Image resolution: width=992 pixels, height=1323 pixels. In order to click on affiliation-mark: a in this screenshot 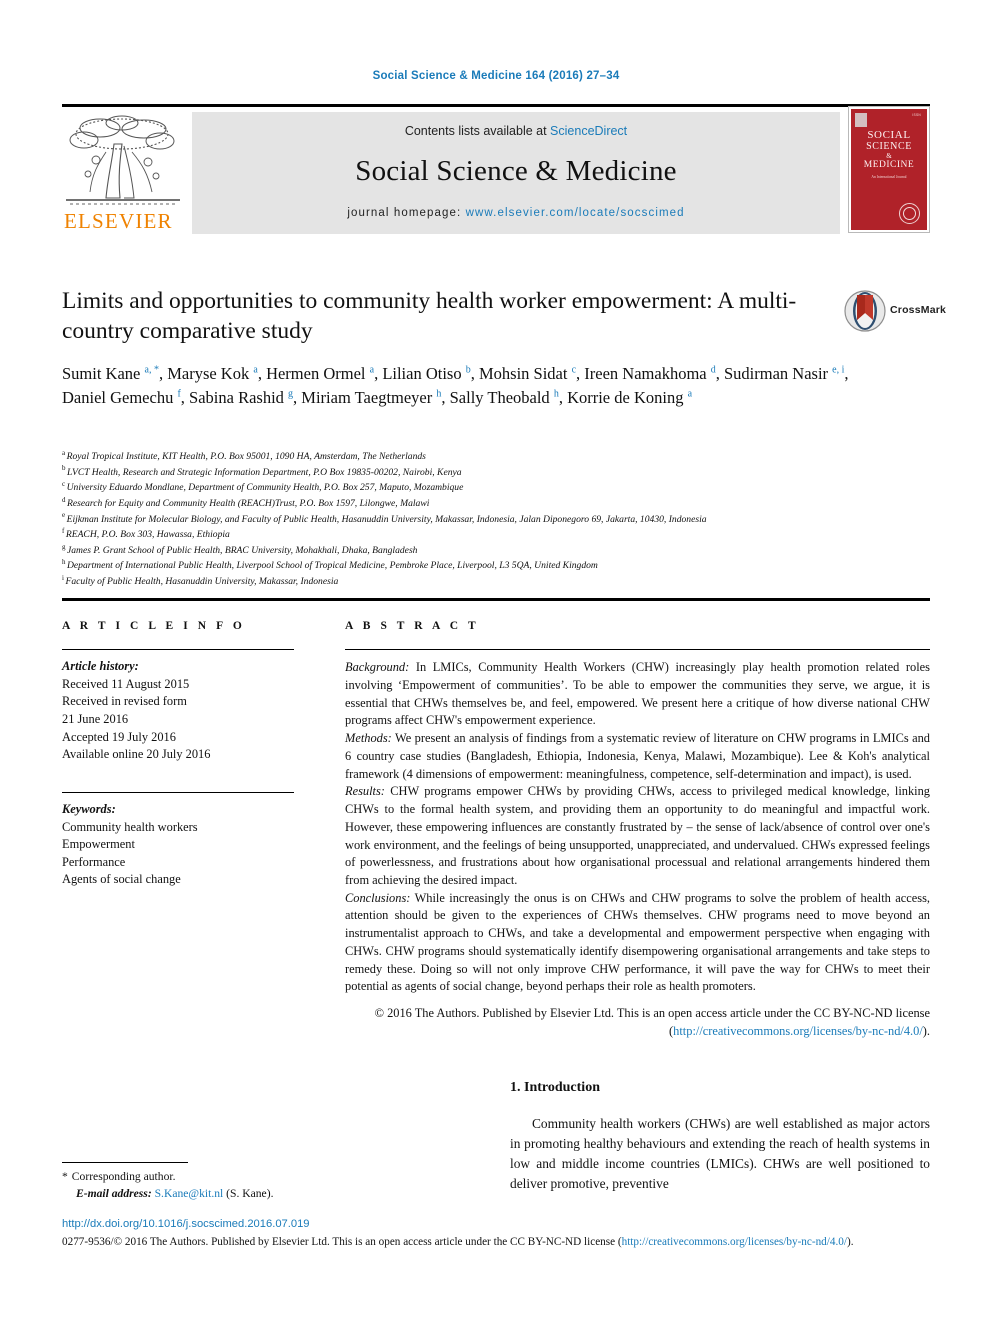, I will do `click(64, 452)`.